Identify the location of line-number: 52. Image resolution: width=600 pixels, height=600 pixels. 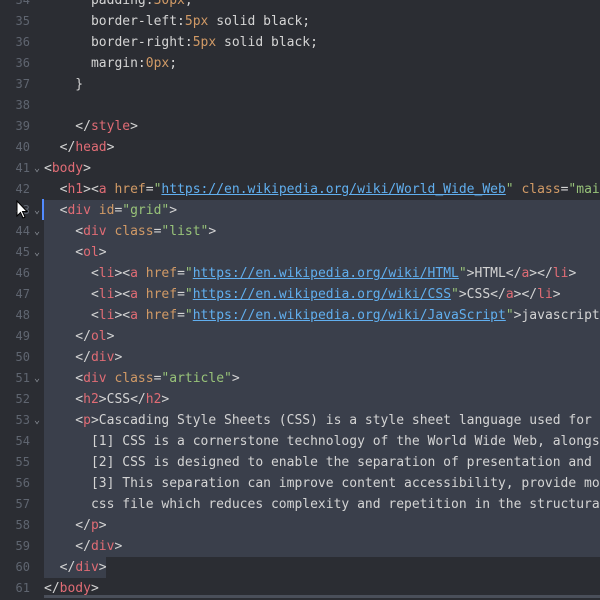
(22, 399).